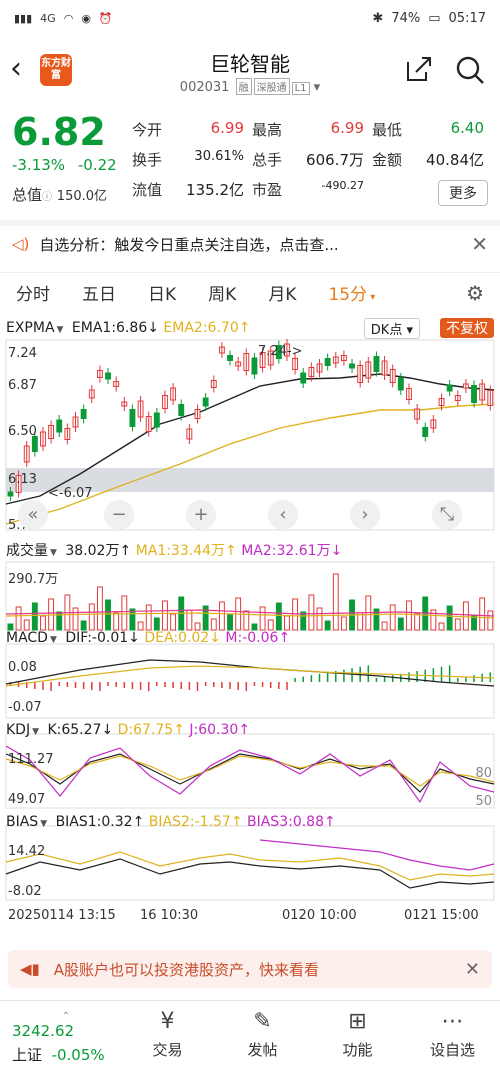 The width and height of the screenshot is (500, 1083). Describe the element at coordinates (201, 328) in the screenshot. I see `ema2-value: EMA2:6.70` at that location.